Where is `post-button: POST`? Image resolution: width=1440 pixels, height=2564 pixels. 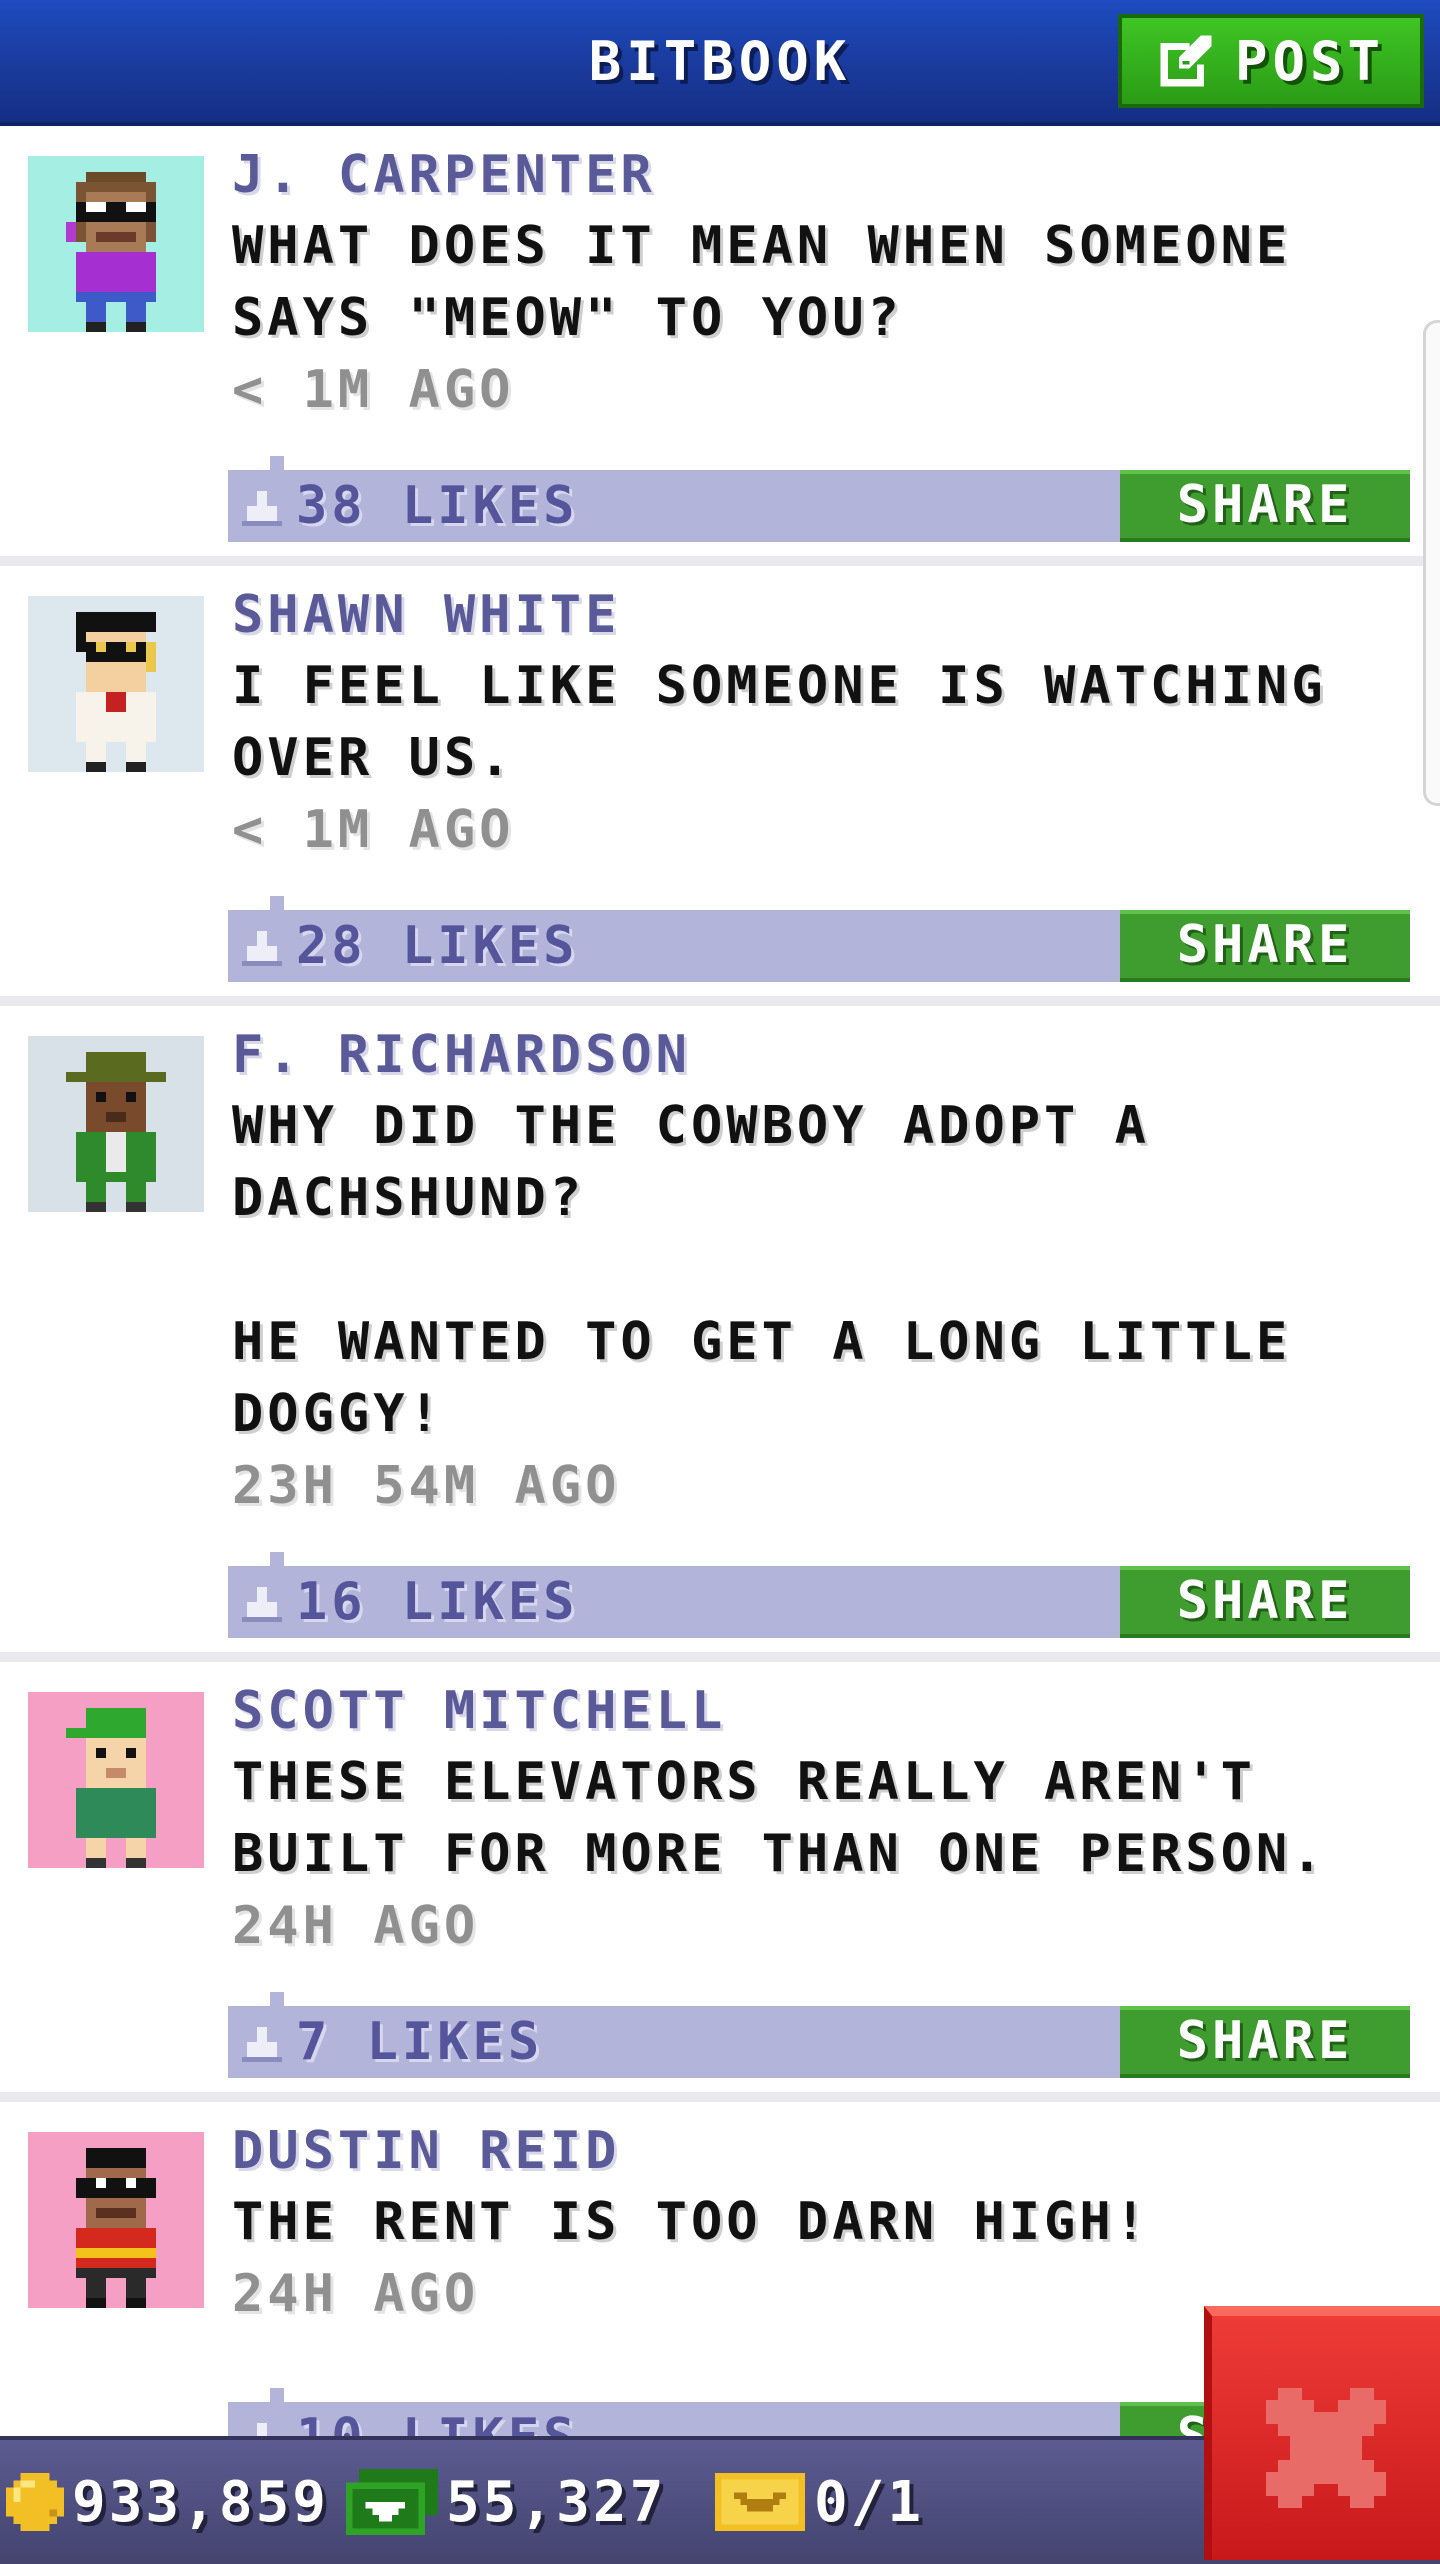 post-button: POST is located at coordinates (1271, 61).